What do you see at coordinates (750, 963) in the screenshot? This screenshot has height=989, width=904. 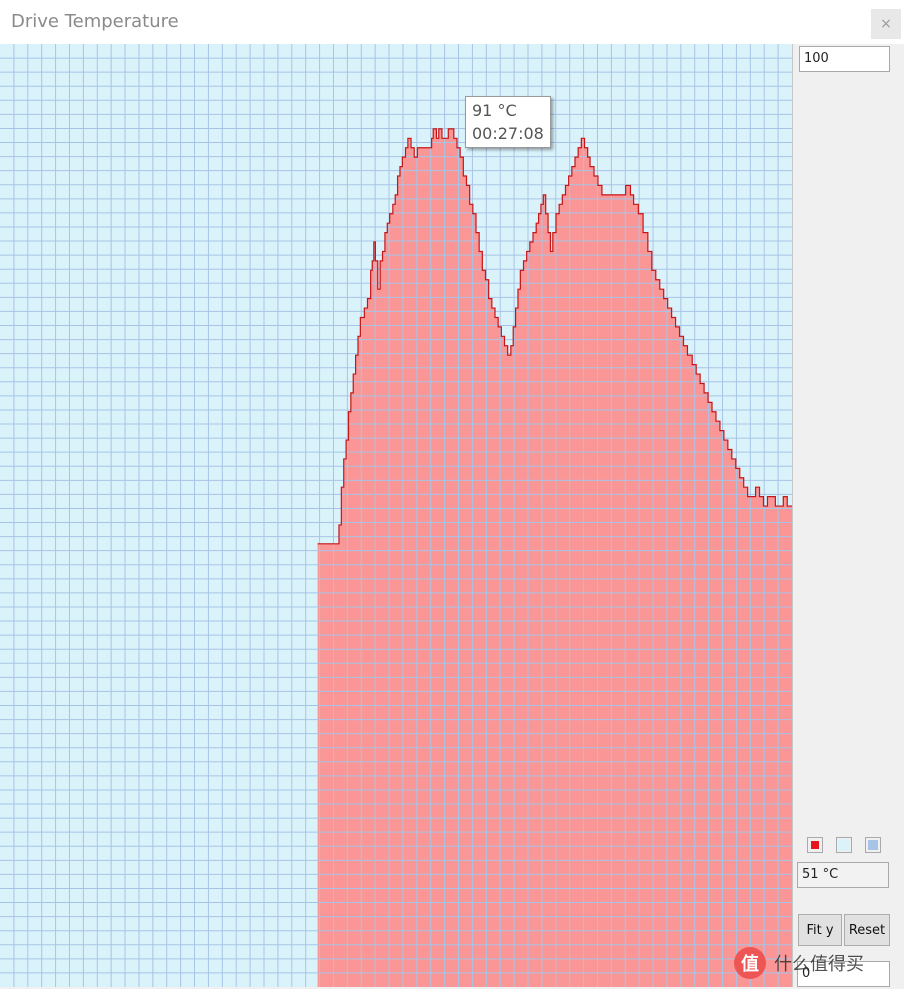 I see `watermark-logo: 值` at bounding box center [750, 963].